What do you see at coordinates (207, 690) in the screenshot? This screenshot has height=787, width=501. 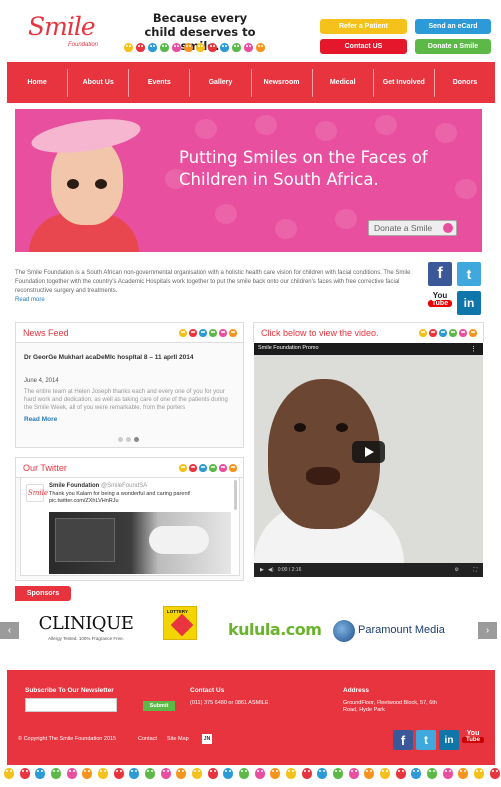 I see `contact-title: Contact Us` at bounding box center [207, 690].